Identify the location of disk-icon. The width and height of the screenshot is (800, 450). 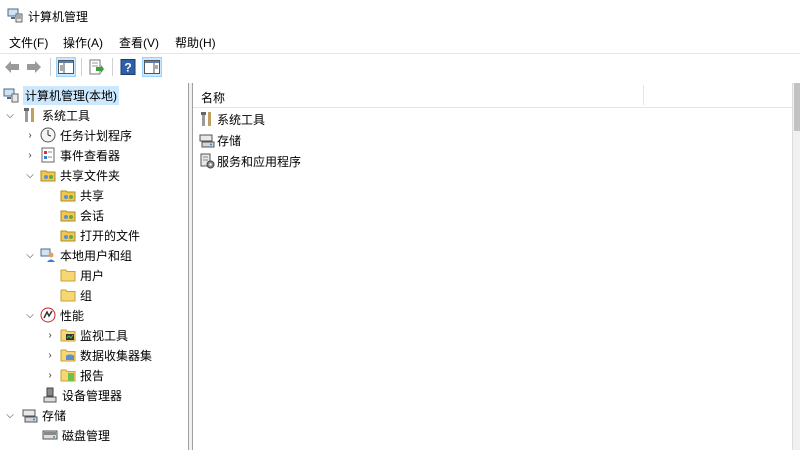
(50, 435).